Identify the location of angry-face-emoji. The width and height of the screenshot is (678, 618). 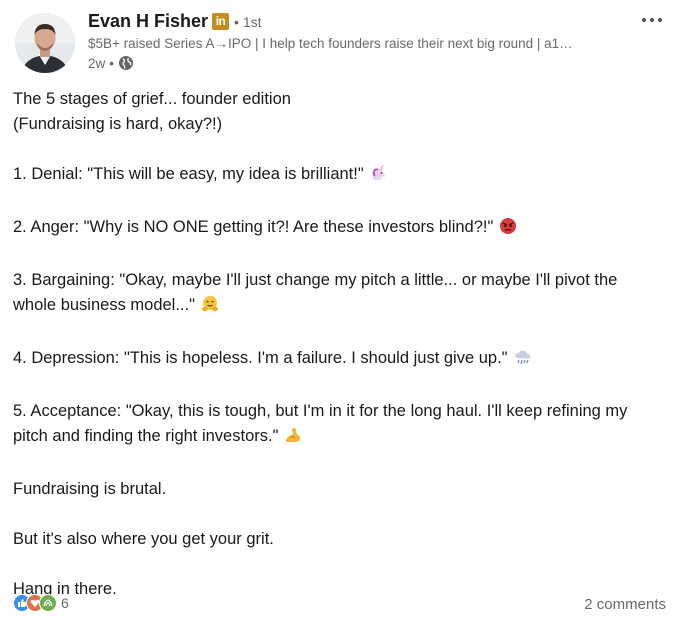
(508, 230).